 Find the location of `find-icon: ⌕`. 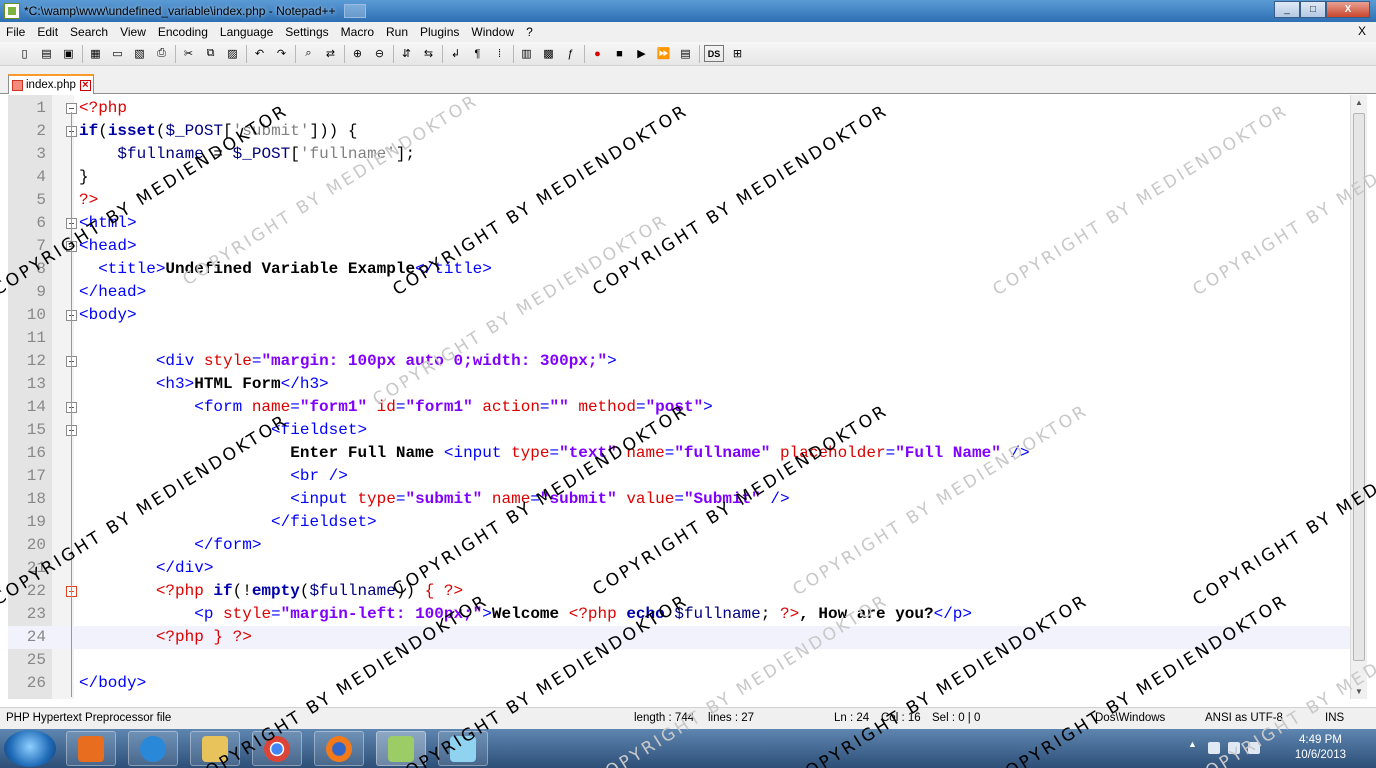

find-icon: ⌕ is located at coordinates (308, 53).